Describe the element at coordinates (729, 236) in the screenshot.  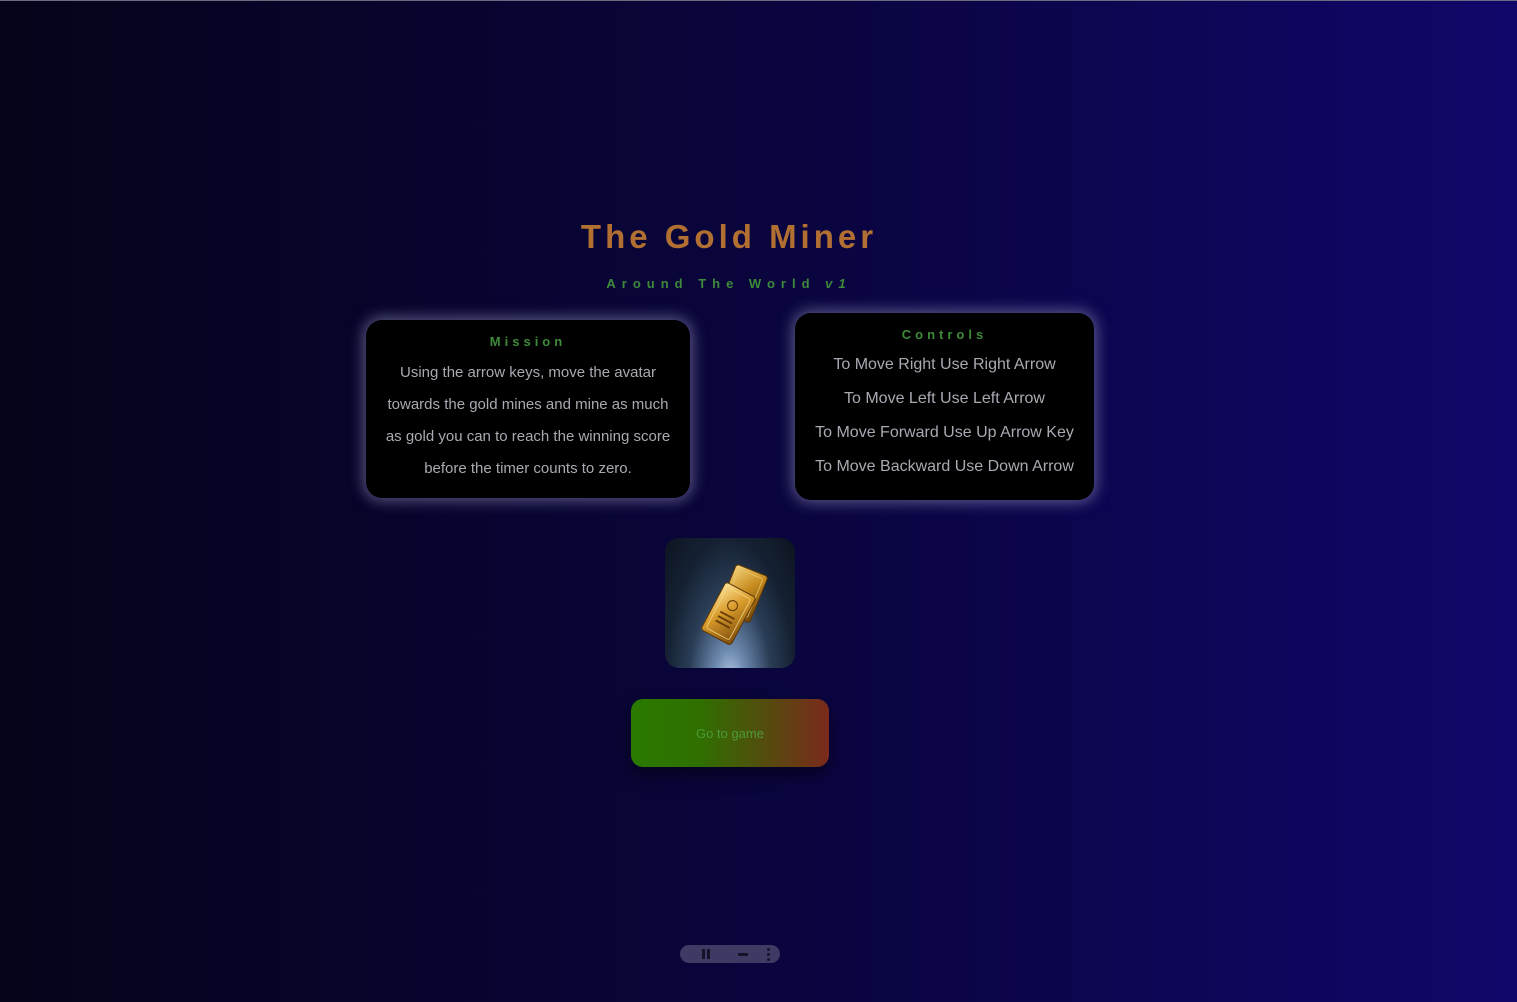
I see `page-title: The Gold Miner` at that location.